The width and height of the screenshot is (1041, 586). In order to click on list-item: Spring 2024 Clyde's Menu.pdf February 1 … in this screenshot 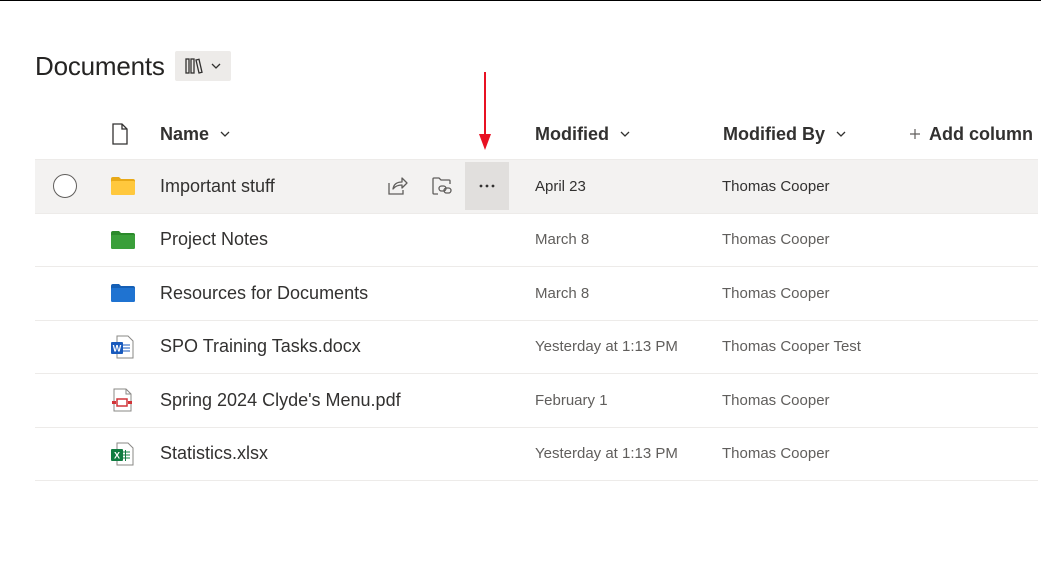, I will do `click(536, 401)`.